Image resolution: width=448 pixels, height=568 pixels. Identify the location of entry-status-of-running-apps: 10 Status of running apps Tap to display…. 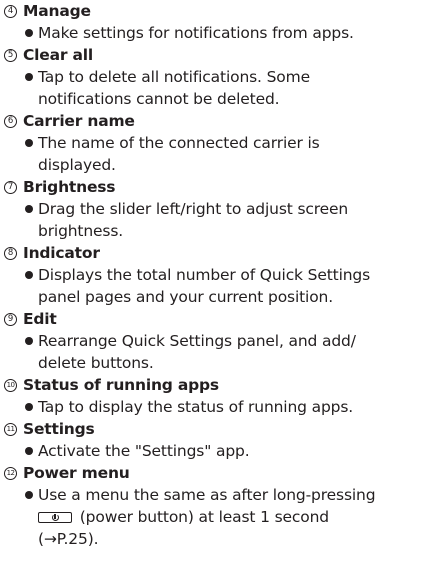
(226, 396).